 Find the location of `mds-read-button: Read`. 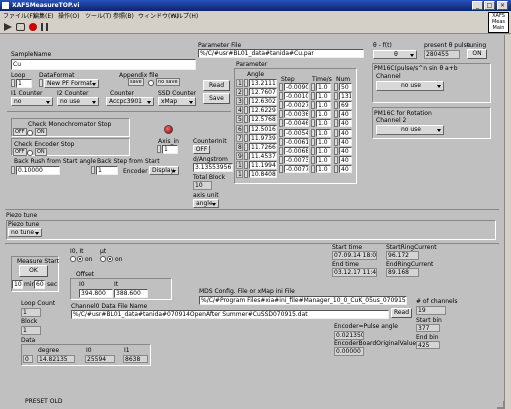

mds-read-button: Read is located at coordinates (401, 313).